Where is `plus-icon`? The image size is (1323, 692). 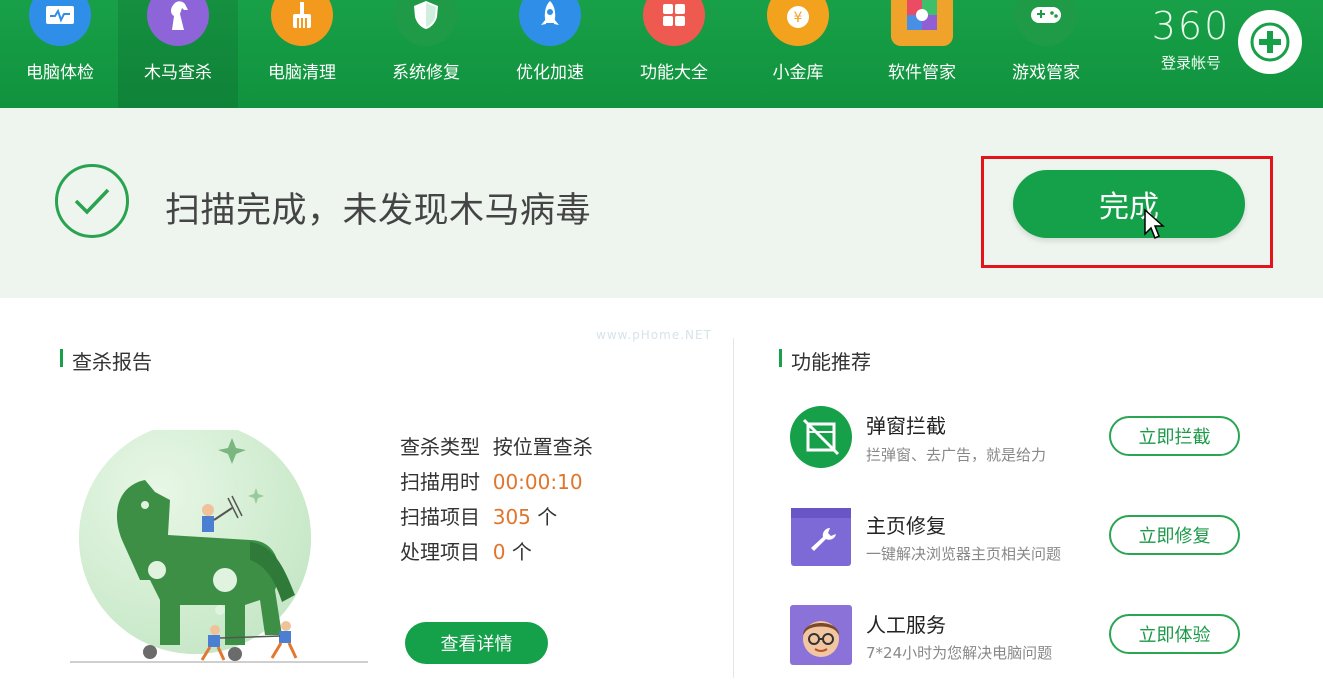
plus-icon is located at coordinates (1270, 42).